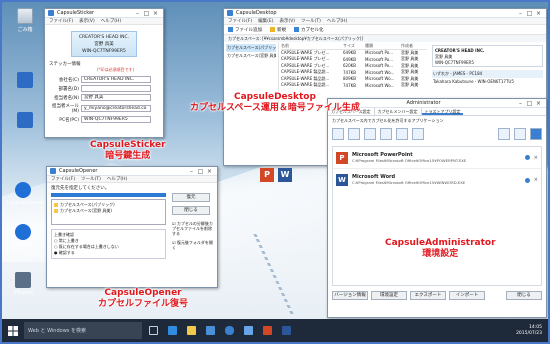 The height and width of the screenshot is (344, 550). What do you see at coordinates (116, 88) in the screenshot?
I see `department-input` at bounding box center [116, 88].